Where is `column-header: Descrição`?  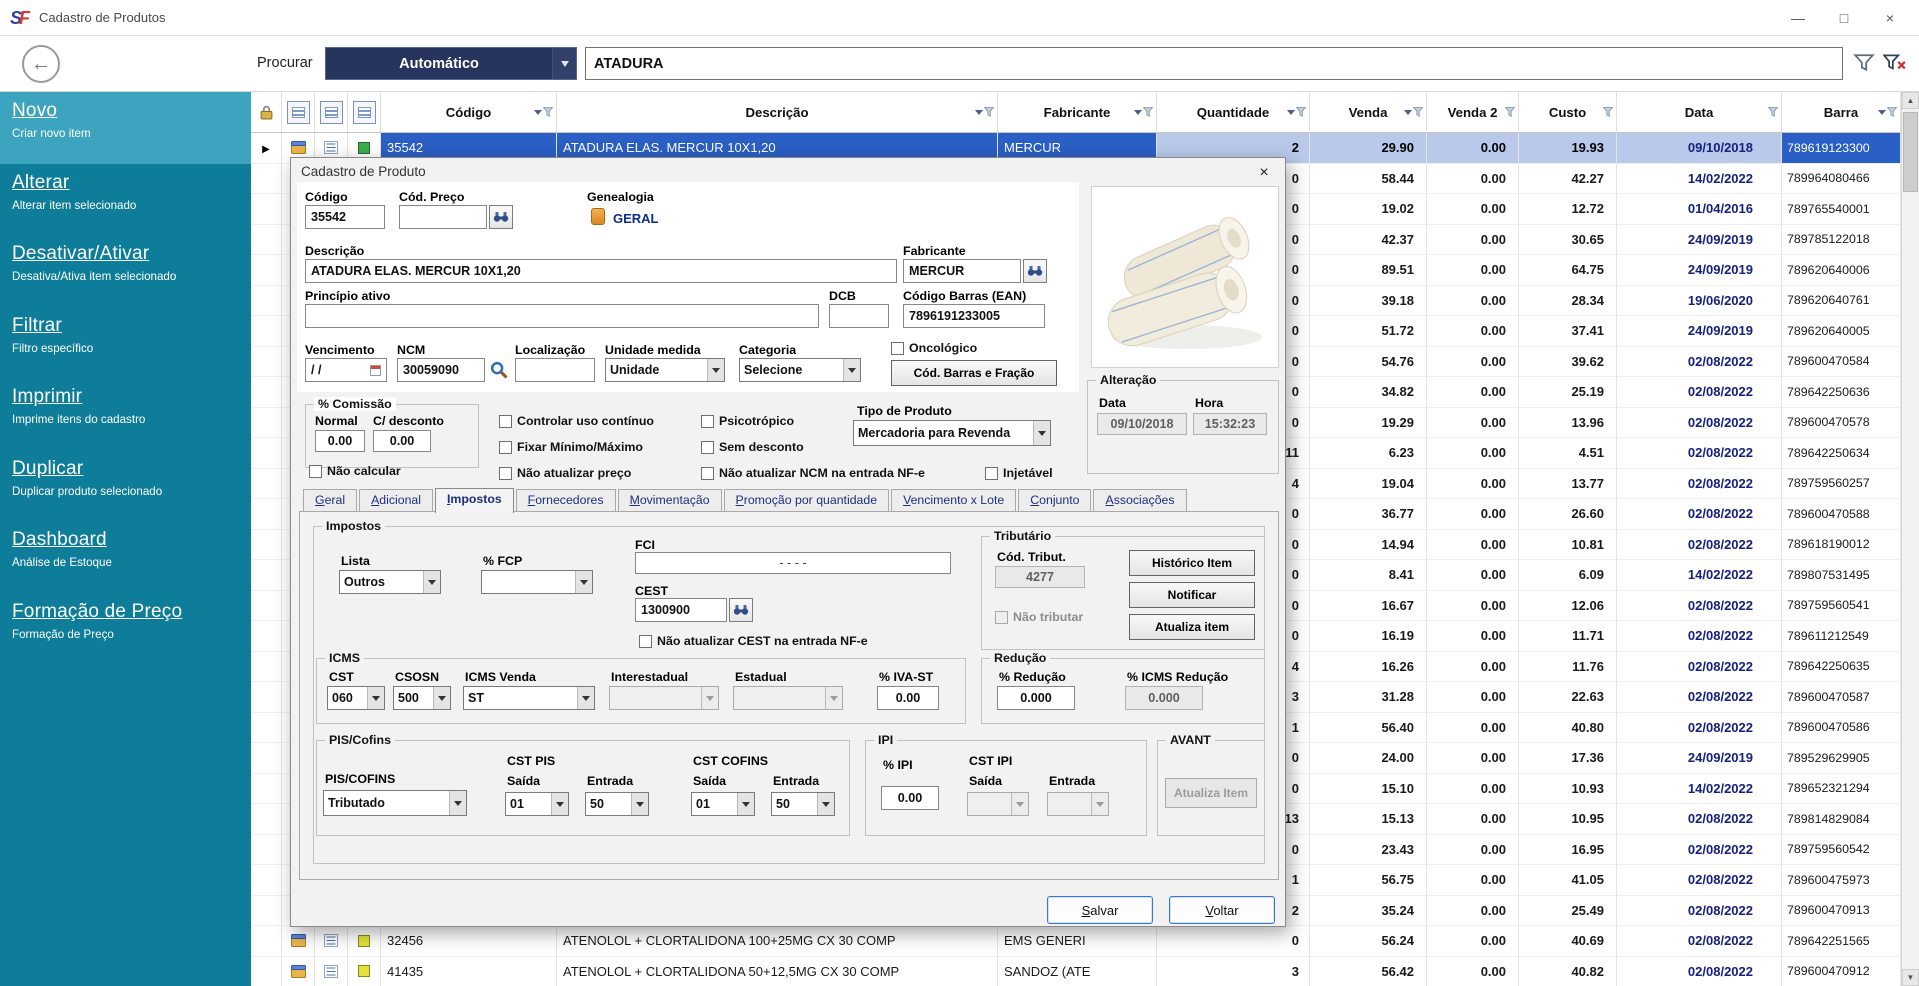 column-header: Descrição is located at coordinates (777, 112).